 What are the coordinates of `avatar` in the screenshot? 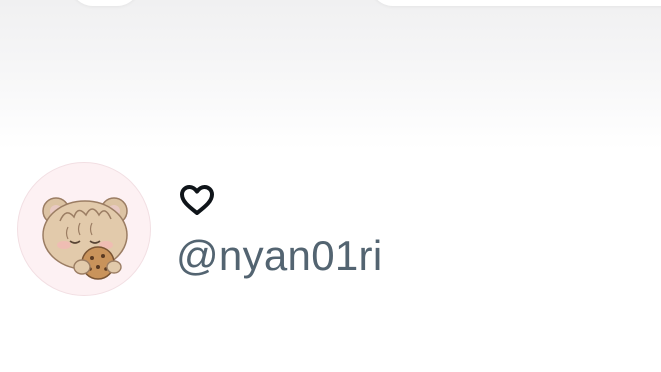 It's located at (84, 229).